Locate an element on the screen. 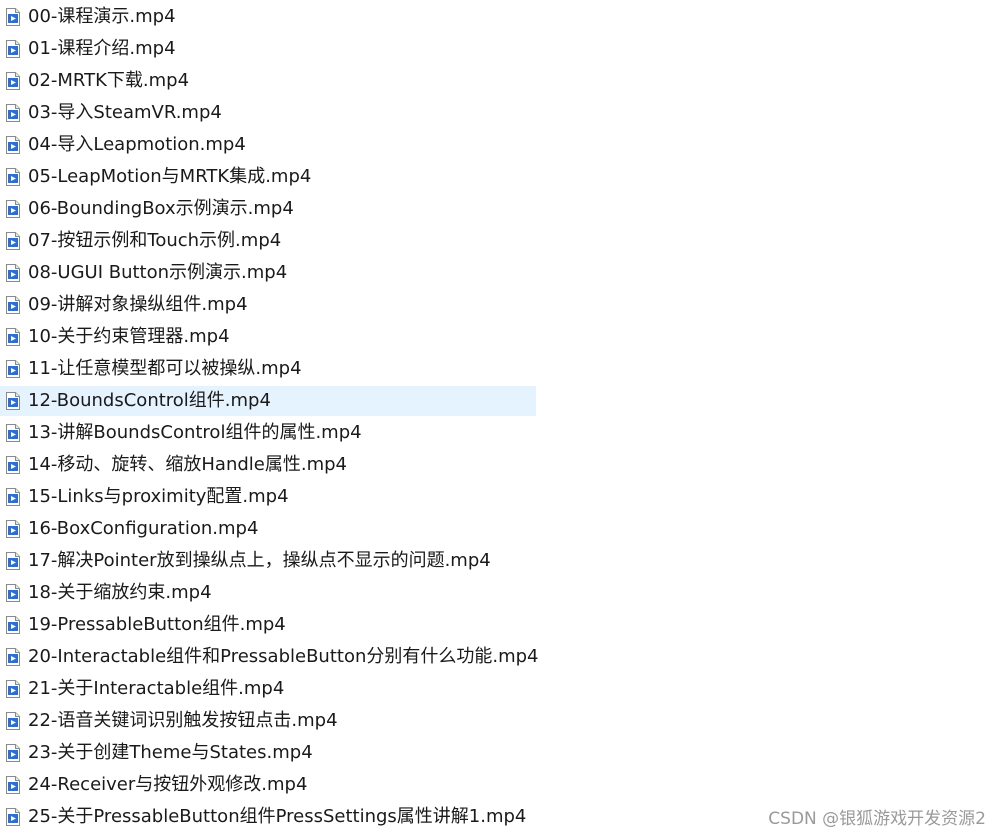  file-item: 01-课程介绍.mp4 is located at coordinates (268, 49).